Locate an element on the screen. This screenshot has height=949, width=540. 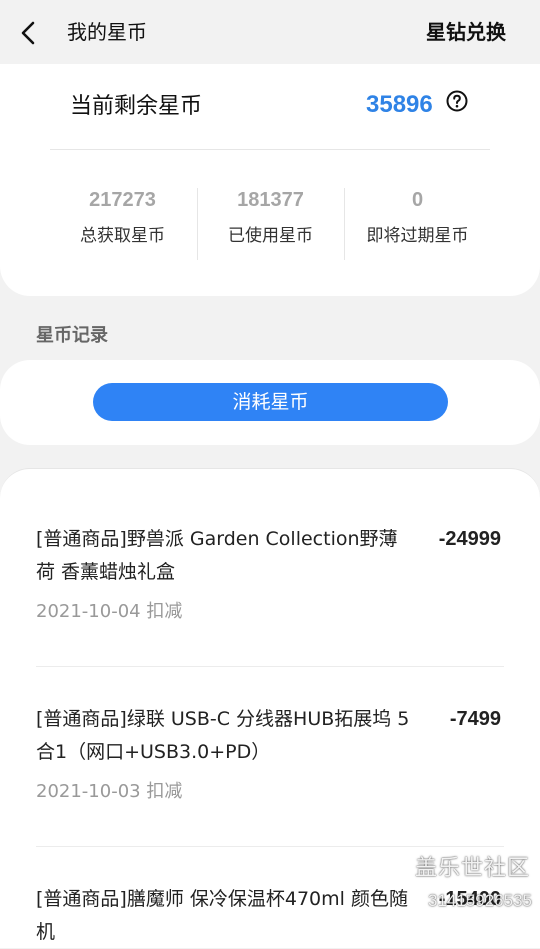
stat-value: 217273 is located at coordinates (122, 200).